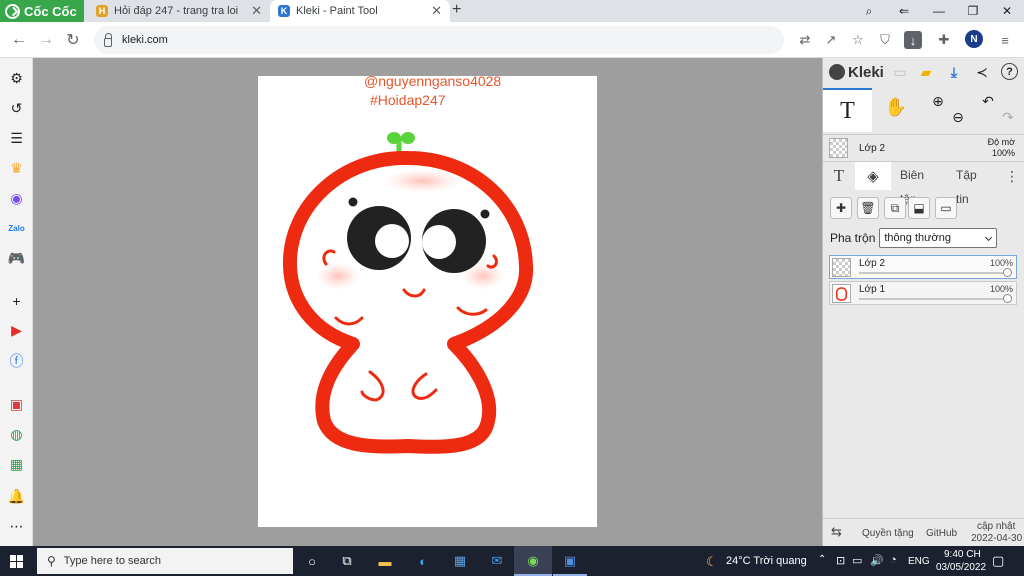  Describe the element at coordinates (1008, 117) in the screenshot. I see `redo-icon: ↷` at that location.